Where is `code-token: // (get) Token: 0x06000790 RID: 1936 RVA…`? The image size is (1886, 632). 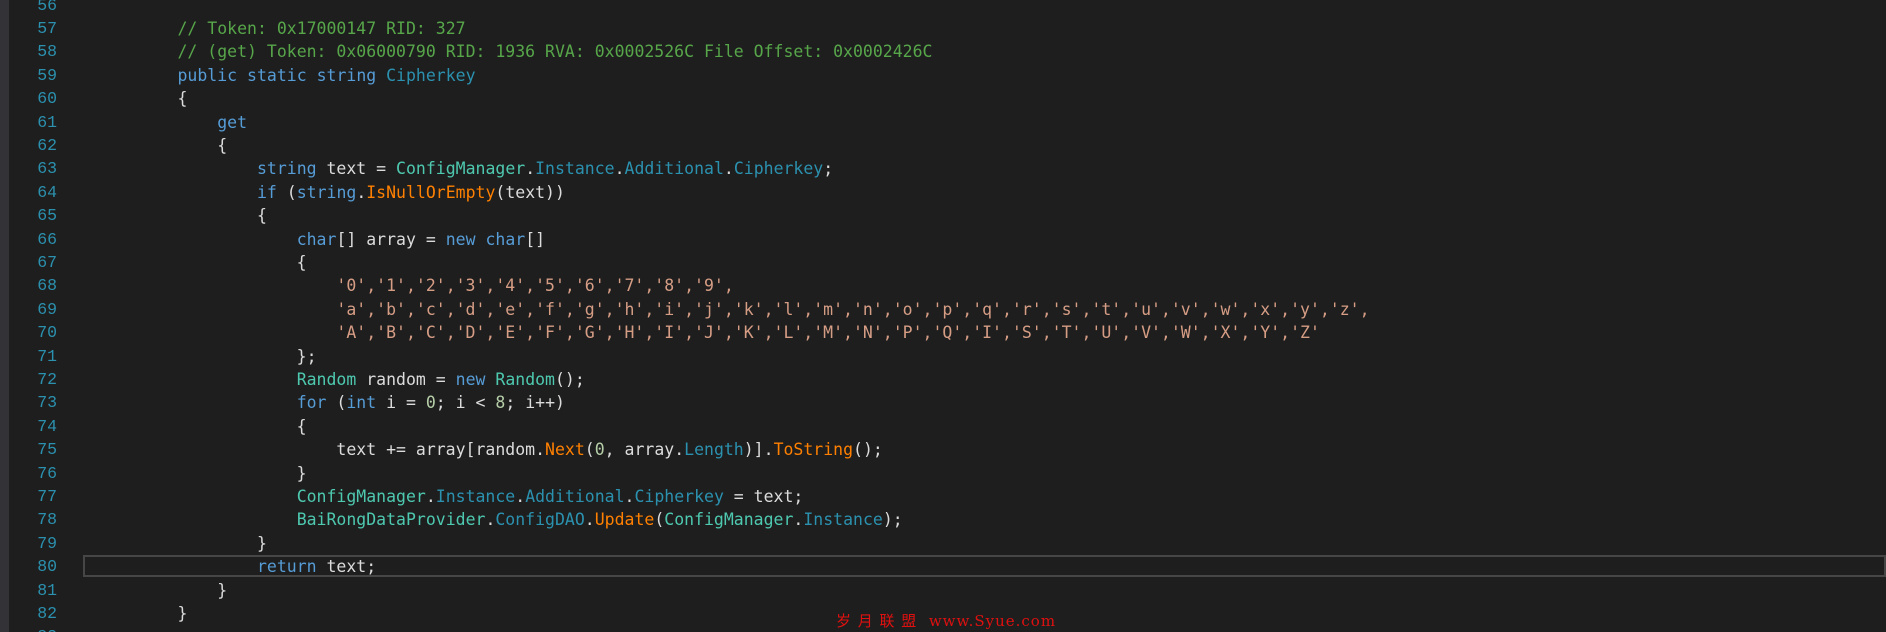
code-token: // (get) Token: 0x06000790 RID: 1936 RVA… is located at coordinates (555, 52).